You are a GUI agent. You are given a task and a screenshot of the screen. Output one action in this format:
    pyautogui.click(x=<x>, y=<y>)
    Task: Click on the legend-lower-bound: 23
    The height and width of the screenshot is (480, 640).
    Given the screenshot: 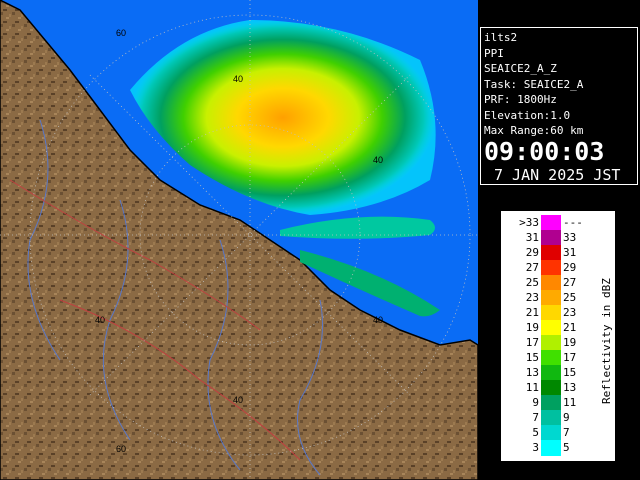 What is the action you would take?
    pyautogui.click(x=532, y=297)
    